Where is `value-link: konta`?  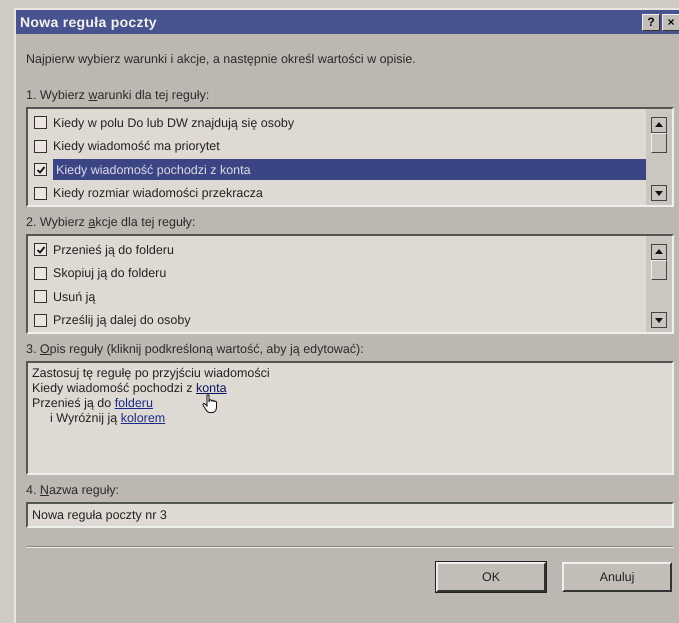
value-link: konta is located at coordinates (211, 388).